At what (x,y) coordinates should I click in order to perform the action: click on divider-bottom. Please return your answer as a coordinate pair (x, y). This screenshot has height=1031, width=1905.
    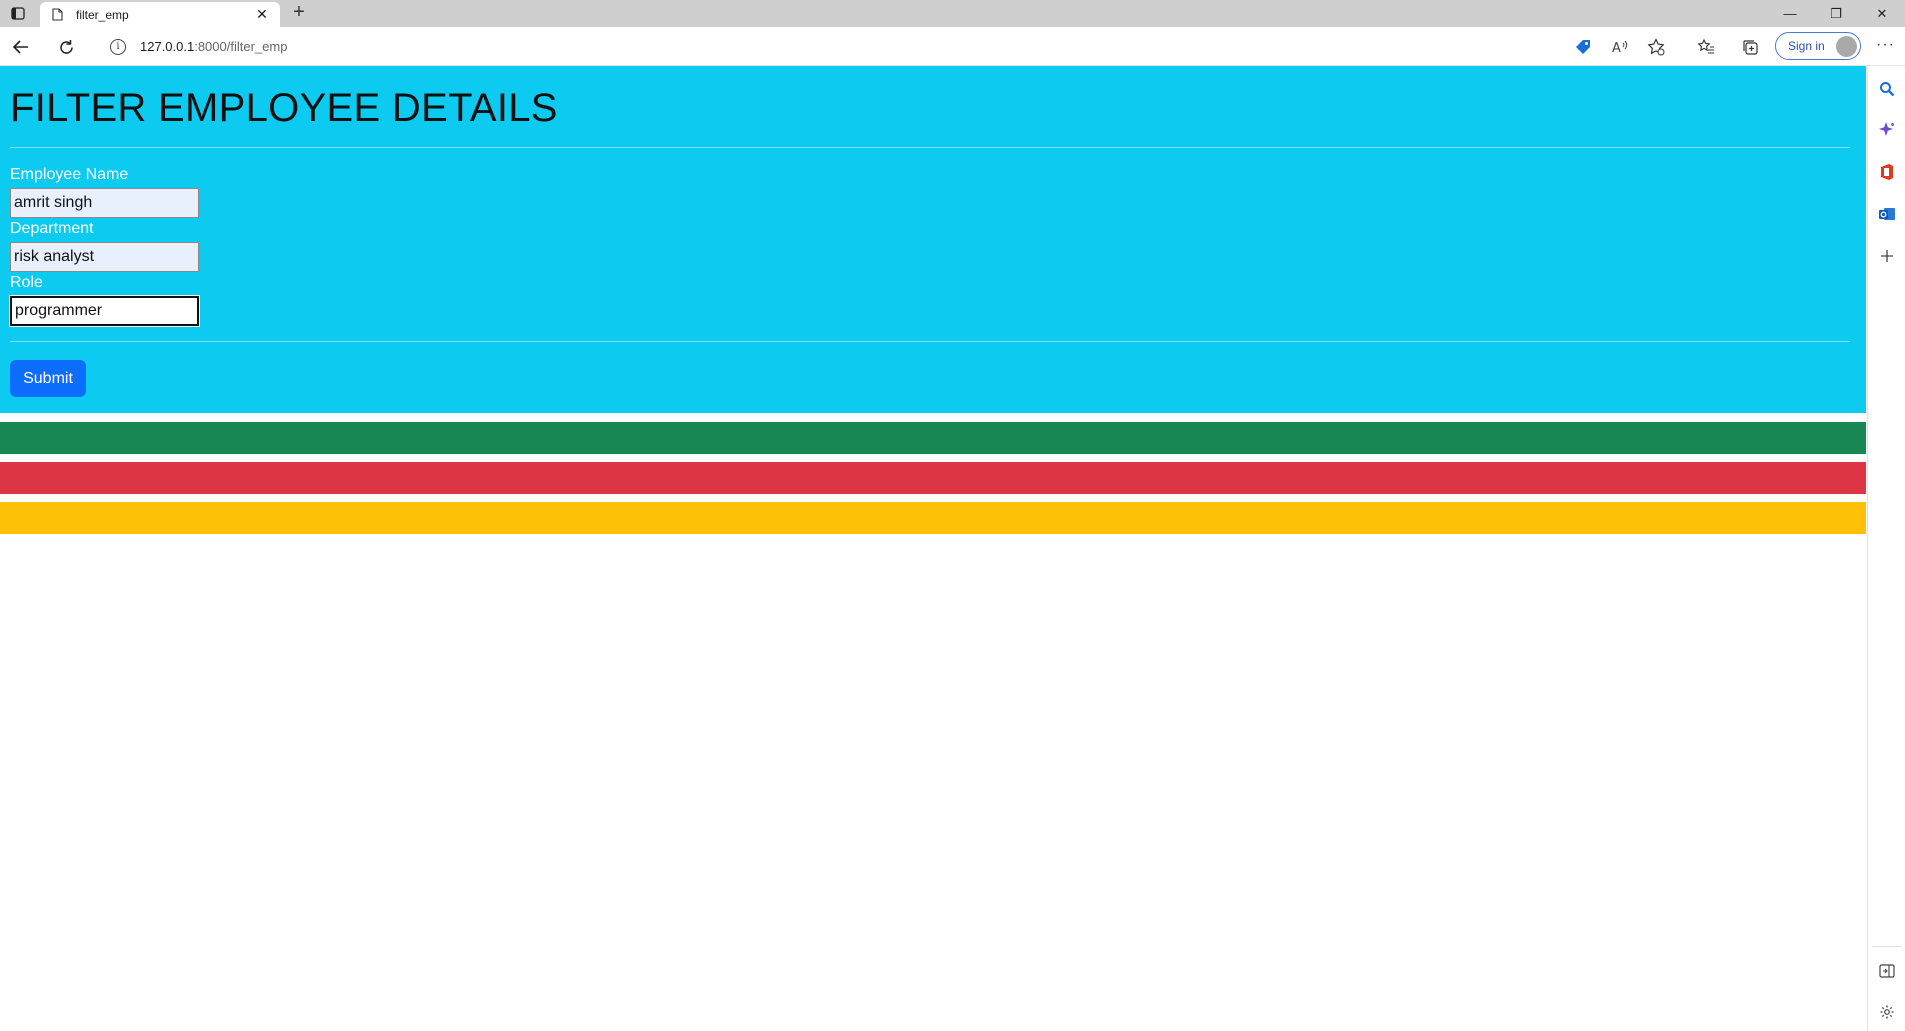
    Looking at the image, I should click on (930, 341).